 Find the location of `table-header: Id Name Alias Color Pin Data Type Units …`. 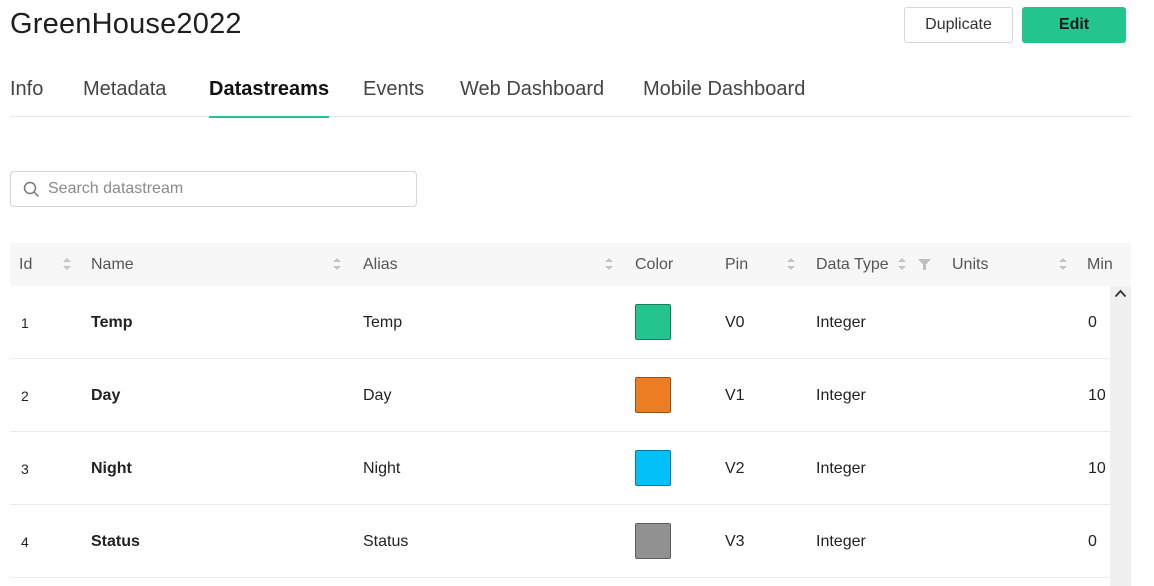

table-header: Id Name Alias Color Pin Data Type Units … is located at coordinates (570, 264).